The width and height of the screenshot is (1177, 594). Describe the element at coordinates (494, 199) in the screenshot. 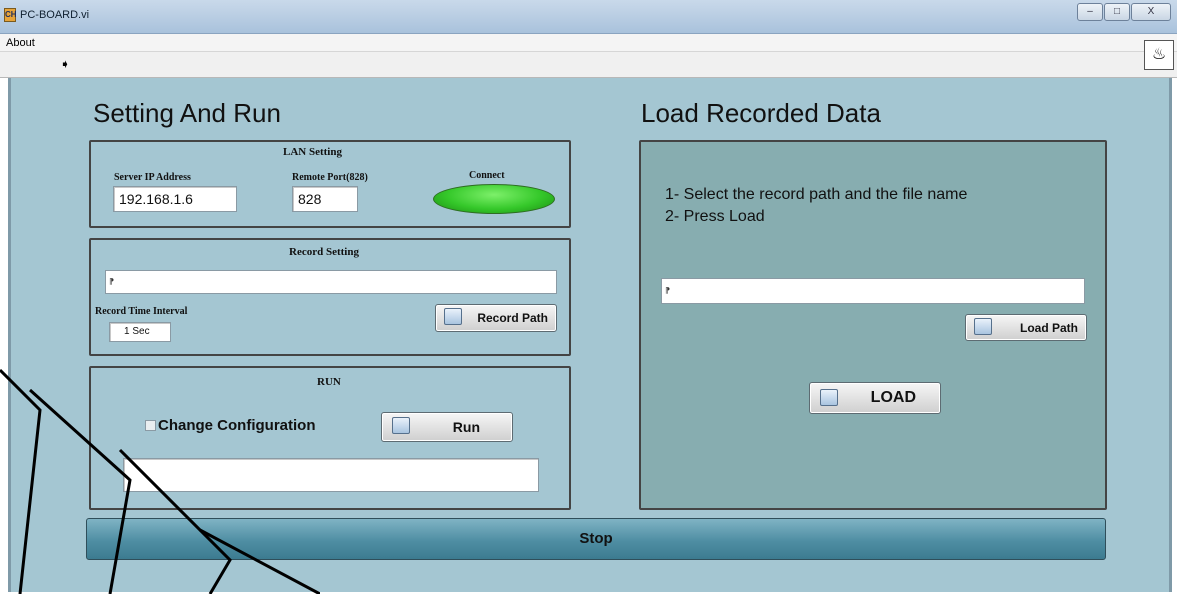

I see `connect-led` at that location.